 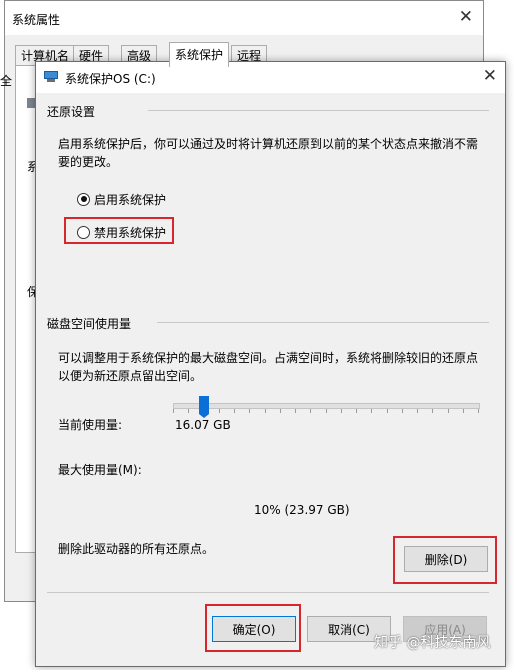 What do you see at coordinates (270, 77) in the screenshot?
I see `dialog-titlebar: 系统保护OS (C:) ✕` at bounding box center [270, 77].